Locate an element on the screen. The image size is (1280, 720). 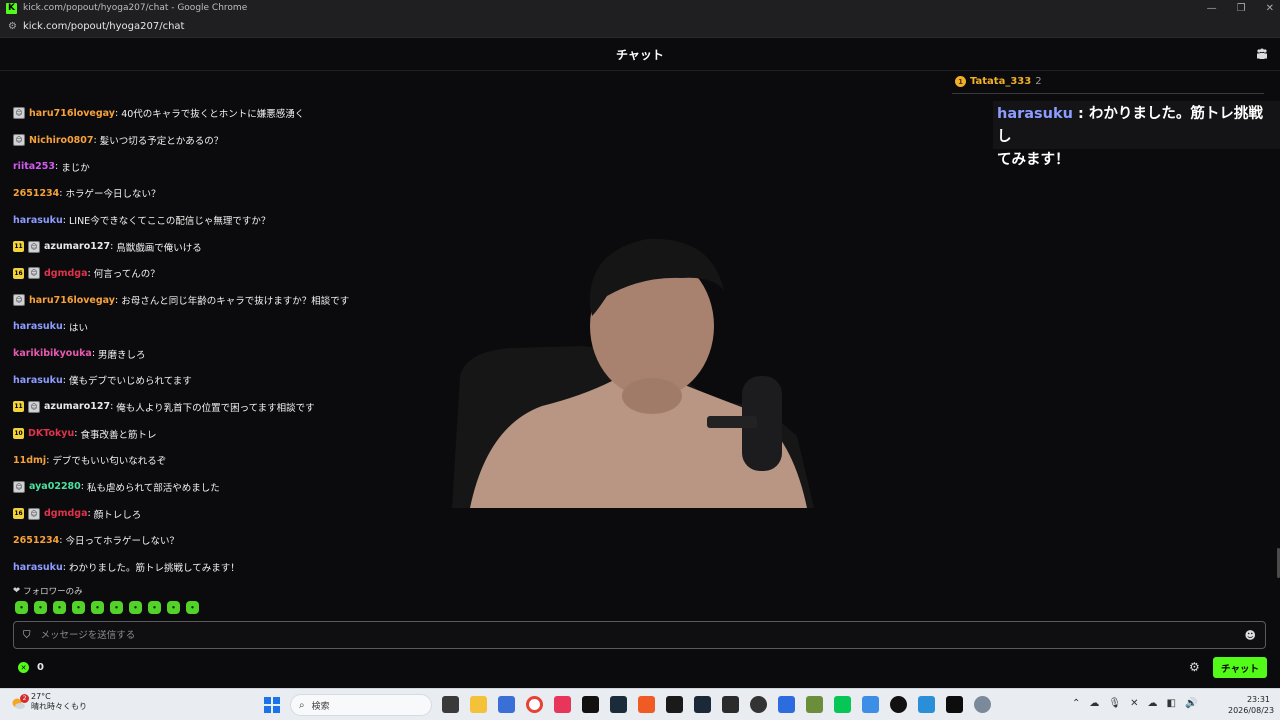
settings-icon is located at coordinates (982, 704).